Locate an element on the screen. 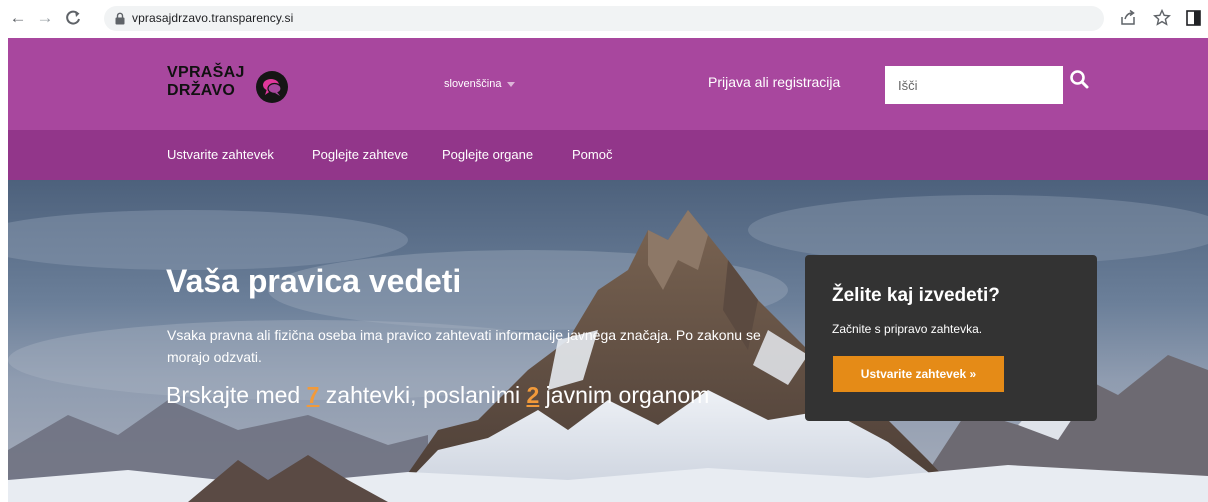 The height and width of the screenshot is (502, 1208). chevron-down-icon is located at coordinates (511, 84).